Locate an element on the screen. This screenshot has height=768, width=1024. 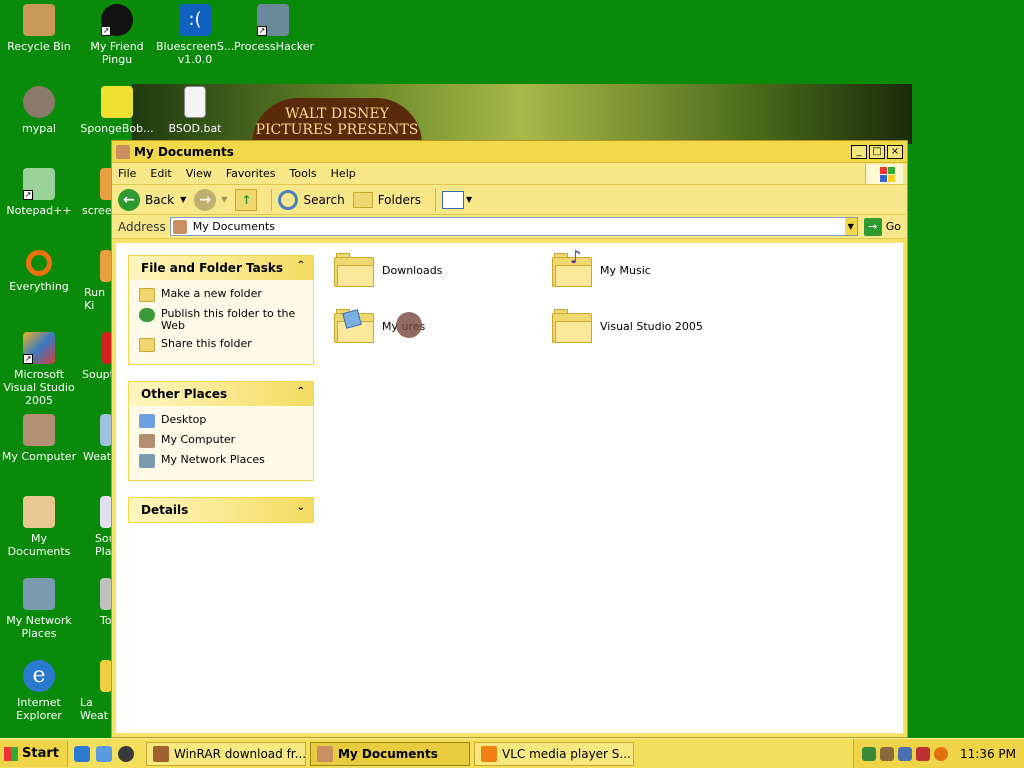
desktop-icon-pingu: ↗ My Friend Pingu is located at coordinates (117, 35).